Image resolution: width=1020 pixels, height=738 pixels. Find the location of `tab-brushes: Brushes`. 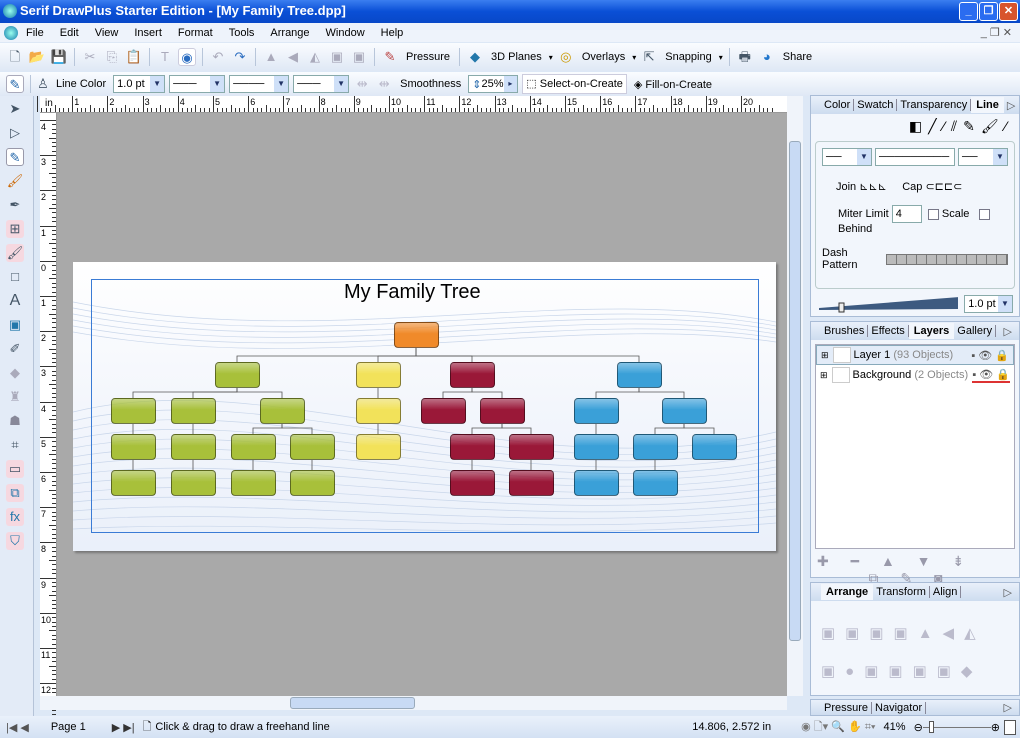

tab-brushes: Brushes is located at coordinates (845, 331).